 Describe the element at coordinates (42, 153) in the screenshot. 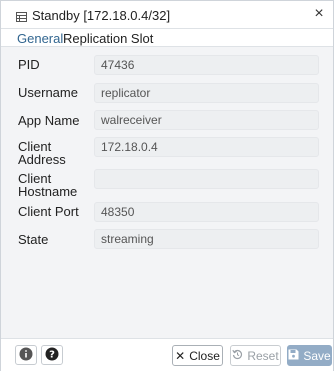

I see `client-address-label: Client Address` at that location.